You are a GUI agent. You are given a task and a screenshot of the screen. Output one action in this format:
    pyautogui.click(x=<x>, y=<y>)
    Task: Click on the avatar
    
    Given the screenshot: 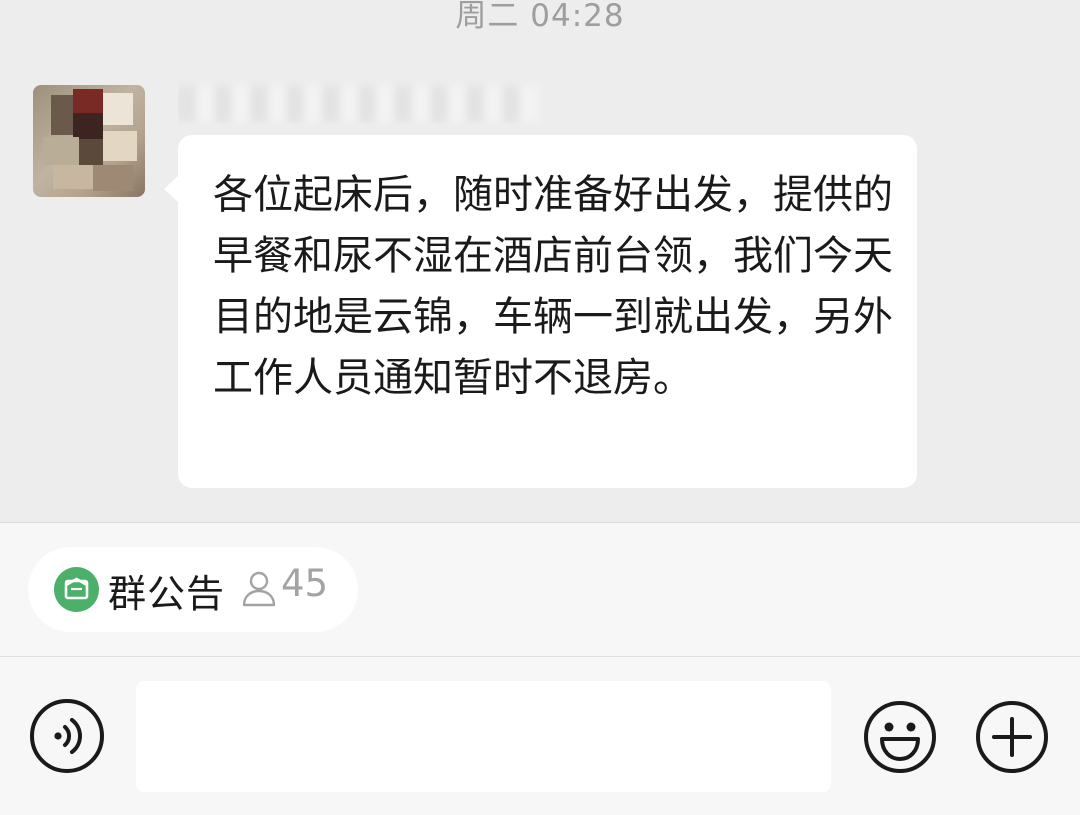 What is the action you would take?
    pyautogui.click(x=89, y=141)
    